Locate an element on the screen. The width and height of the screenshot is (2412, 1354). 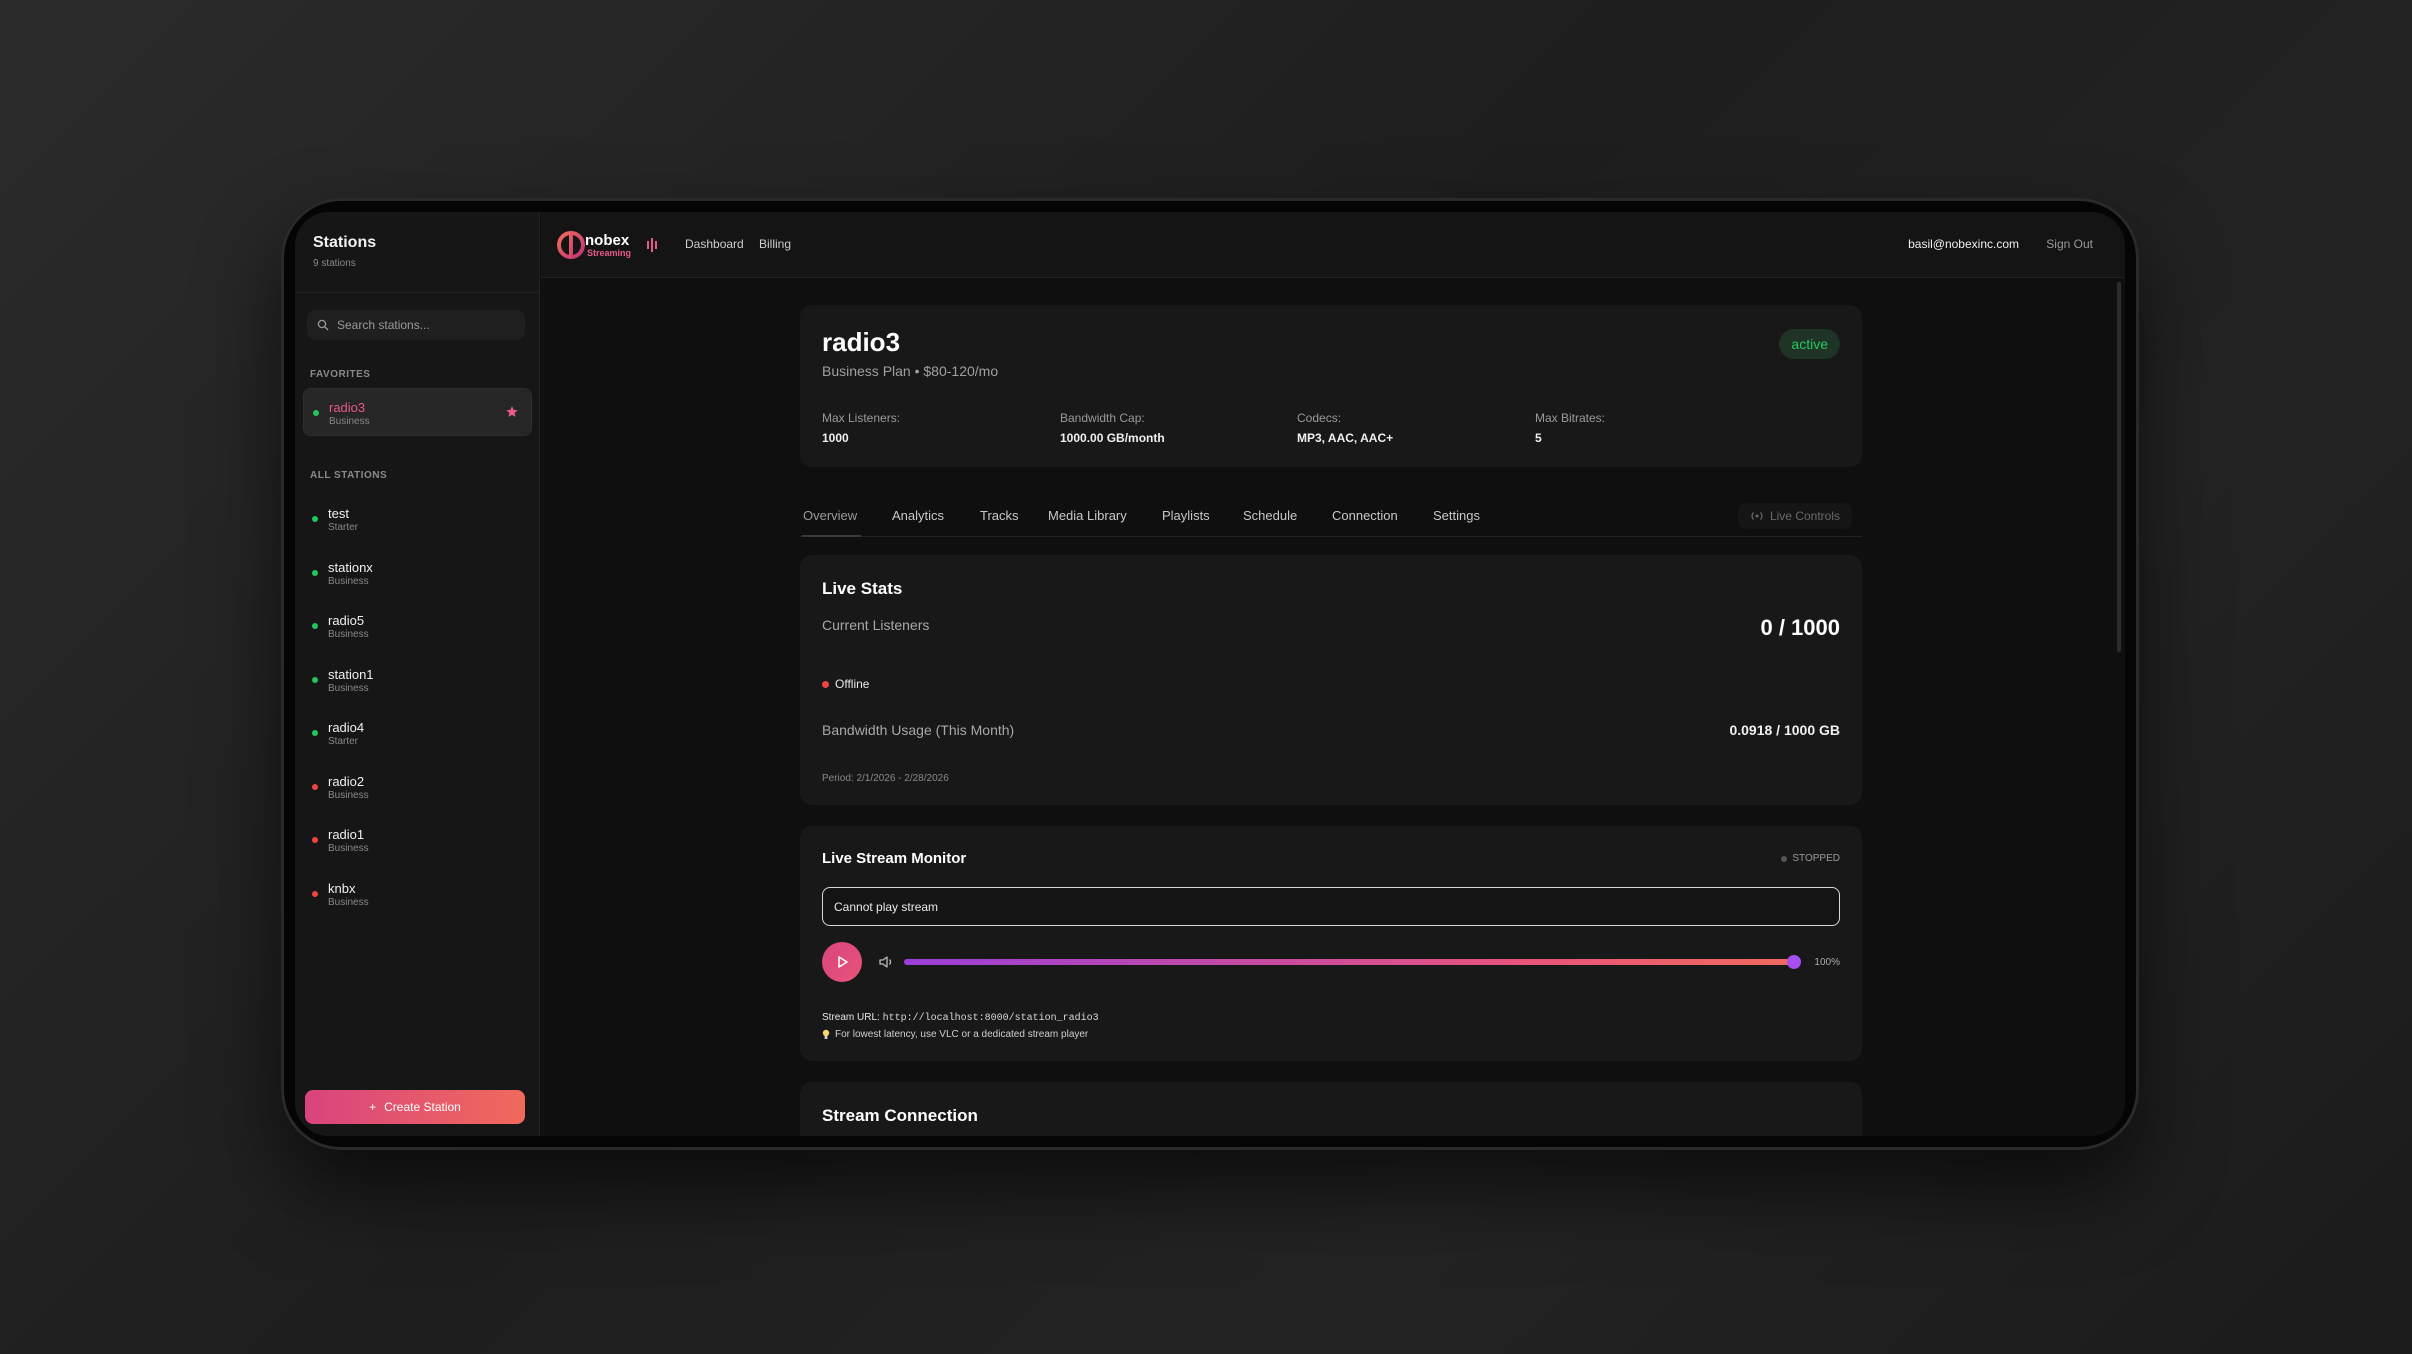
volume-icon is located at coordinates (886, 962).